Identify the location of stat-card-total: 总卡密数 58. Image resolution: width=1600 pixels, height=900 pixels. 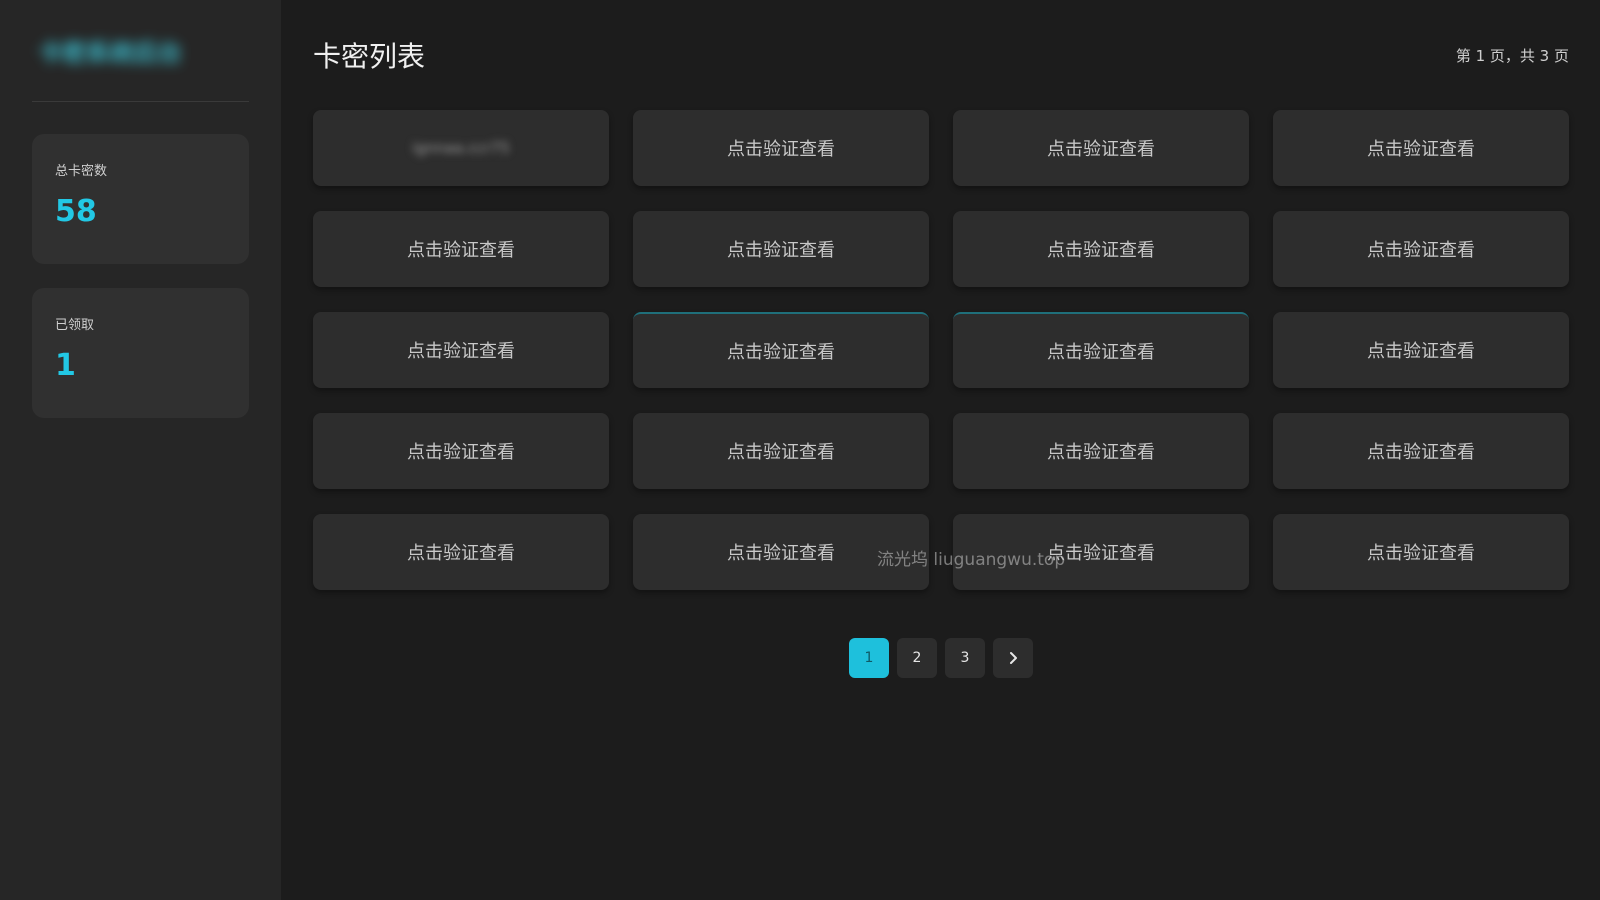
(140, 199).